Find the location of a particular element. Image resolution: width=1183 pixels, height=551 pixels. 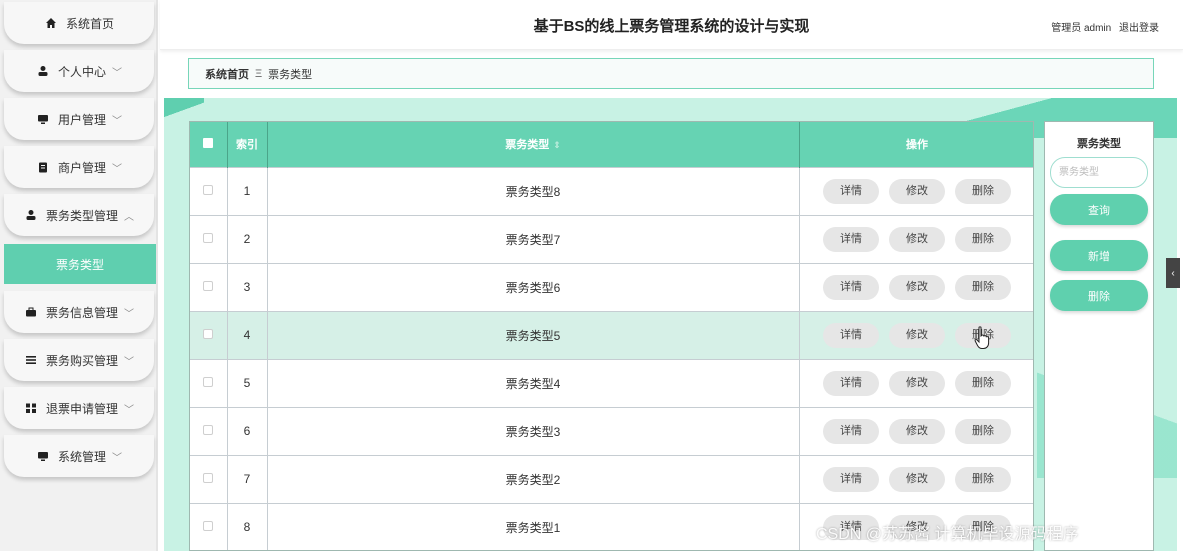

user-role-label: 管理员 admin is located at coordinates (1081, 28).